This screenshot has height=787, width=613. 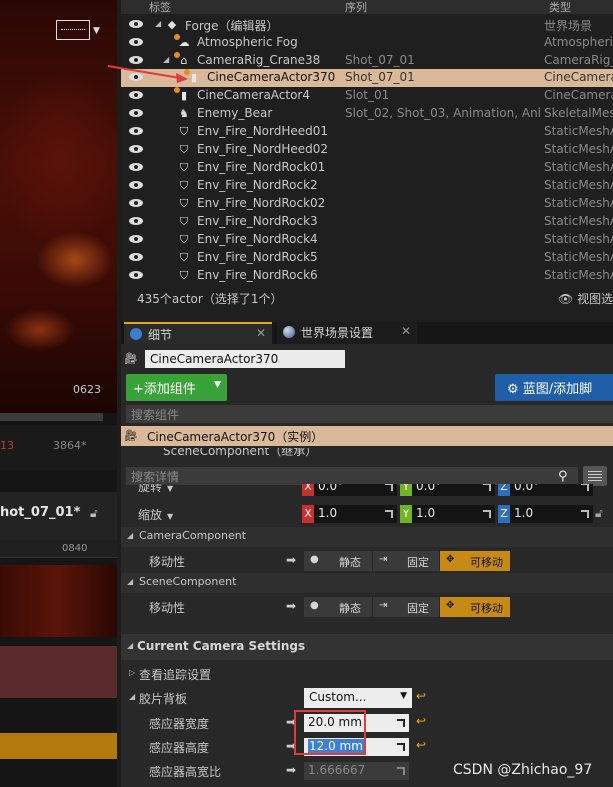 I want to click on outliner-row: ⛉ Env_Fire_NordRock6 StaticMeshA, so click(x=367, y=276).